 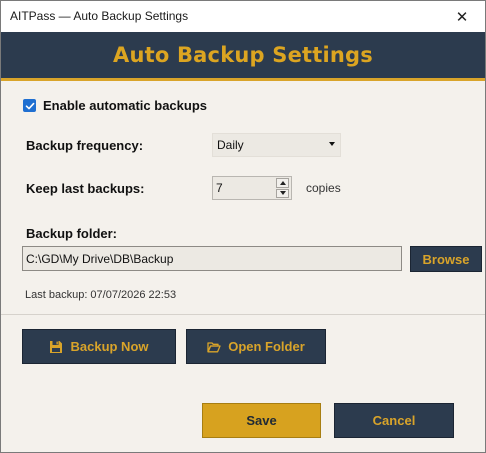 What do you see at coordinates (266, 346) in the screenshot?
I see `open-folder-label: Open Folder` at bounding box center [266, 346].